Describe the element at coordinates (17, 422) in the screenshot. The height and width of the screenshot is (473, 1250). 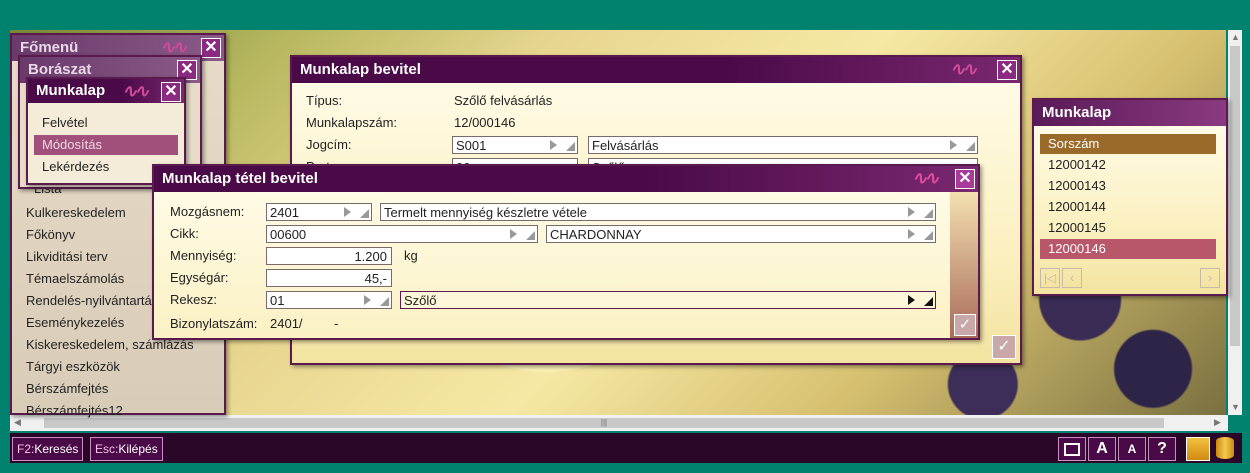
I see `scroll-left-icon: ◀` at that location.